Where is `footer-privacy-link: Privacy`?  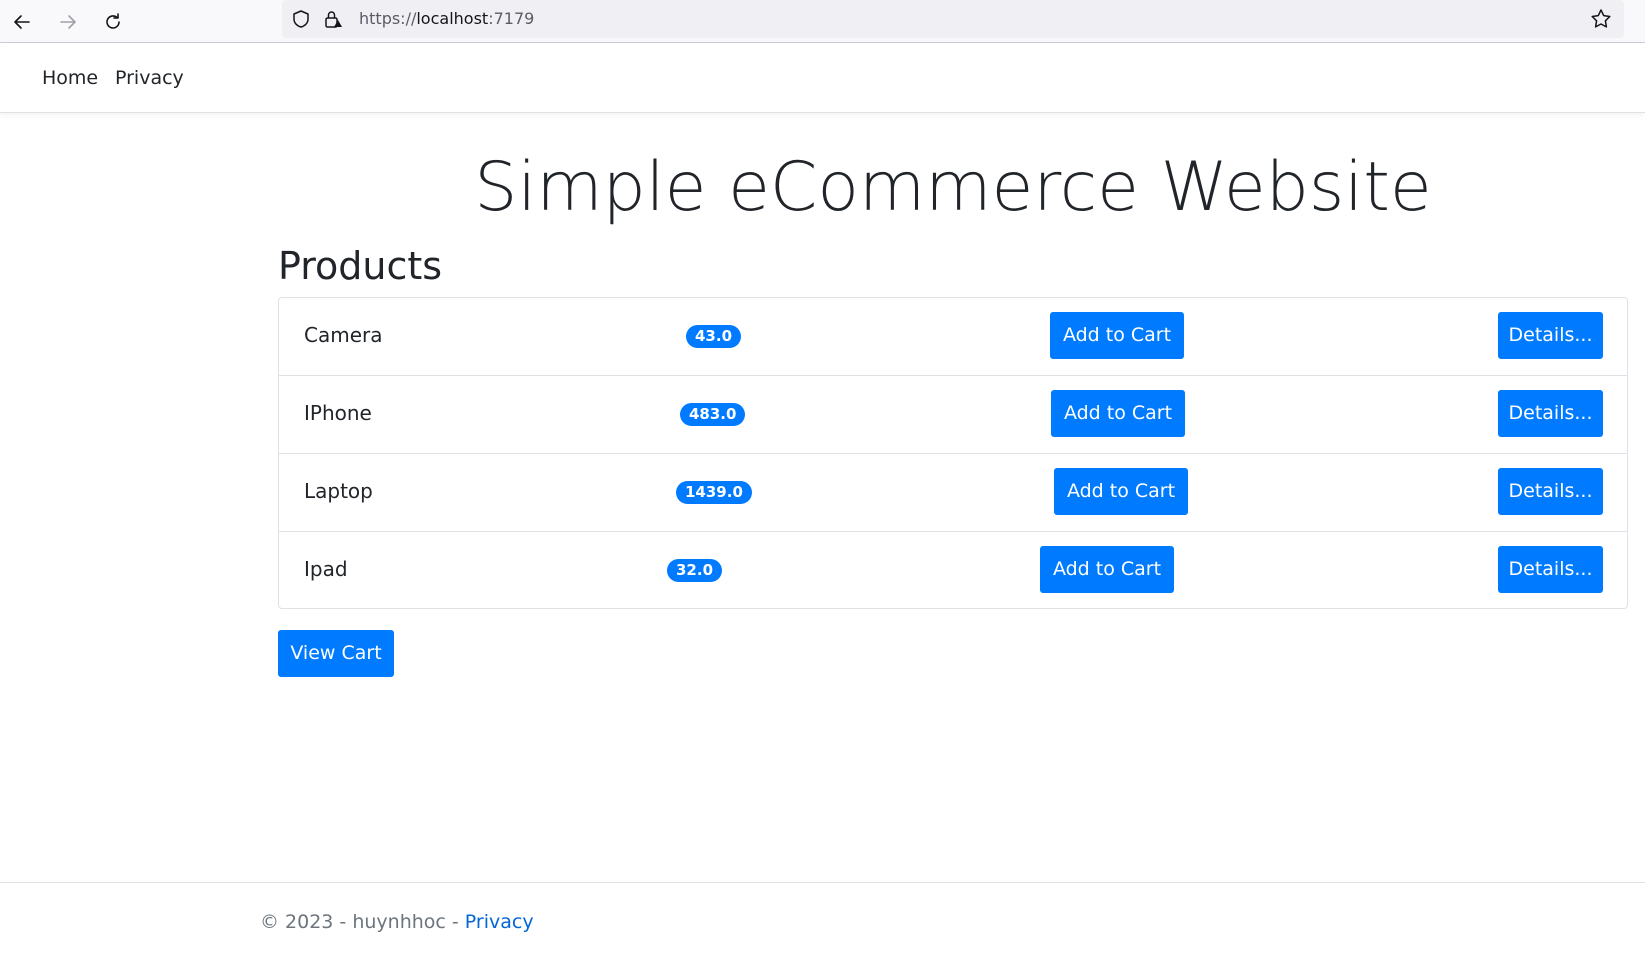
footer-privacy-link: Privacy is located at coordinates (499, 922).